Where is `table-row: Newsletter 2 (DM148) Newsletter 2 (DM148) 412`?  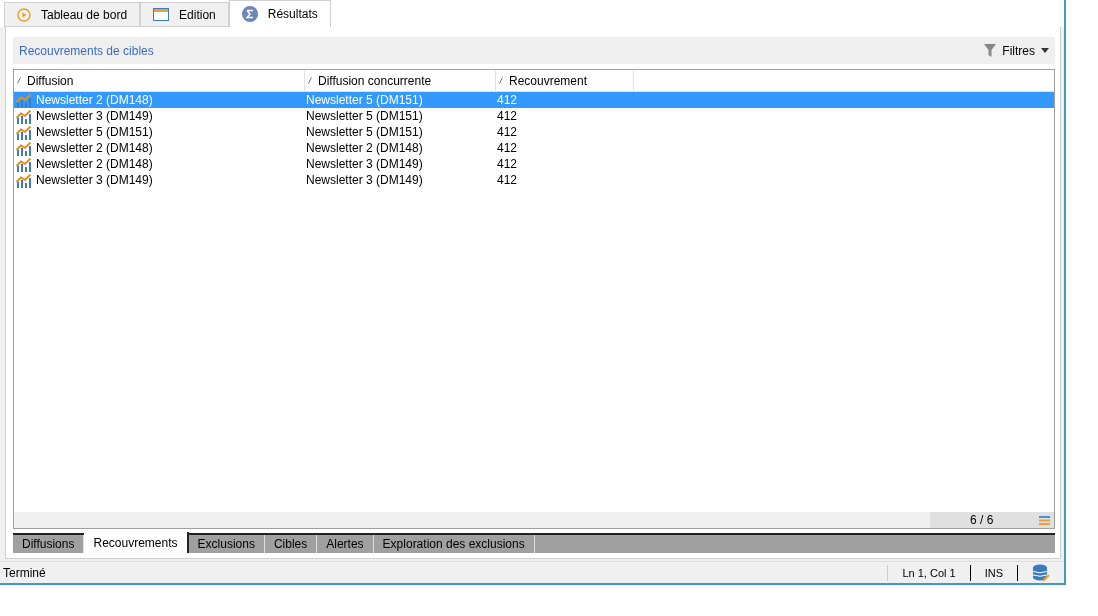
table-row: Newsletter 2 (DM148) Newsletter 2 (DM148) 412 is located at coordinates (534, 148).